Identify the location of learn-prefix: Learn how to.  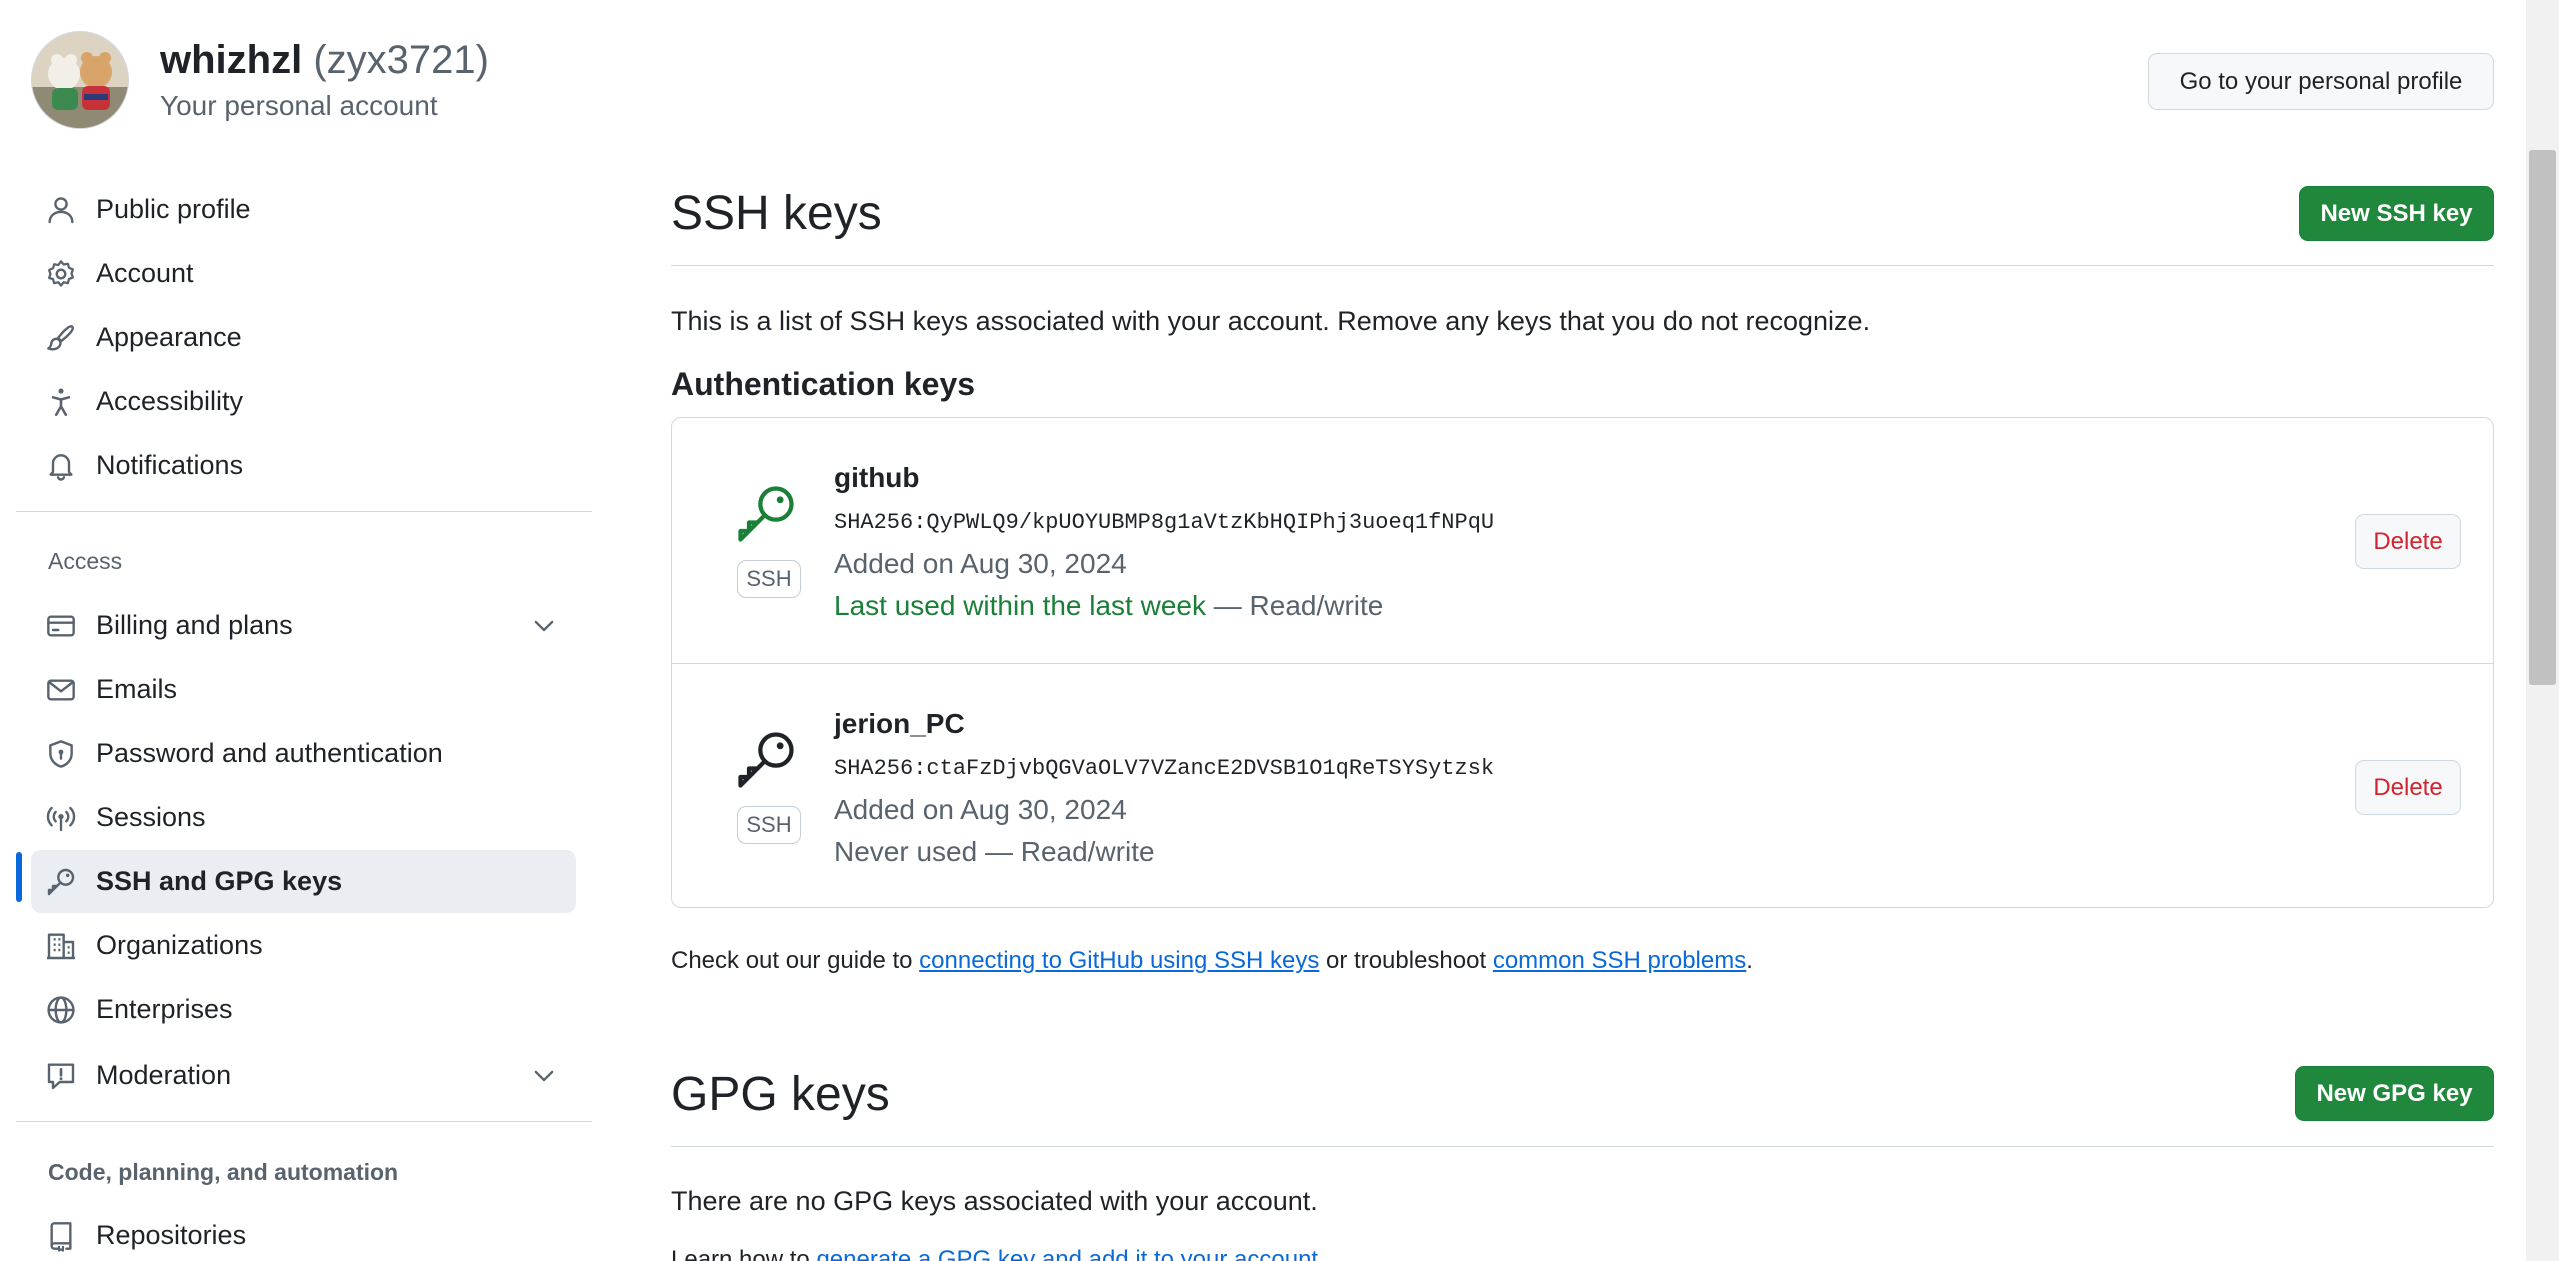
(744, 1253).